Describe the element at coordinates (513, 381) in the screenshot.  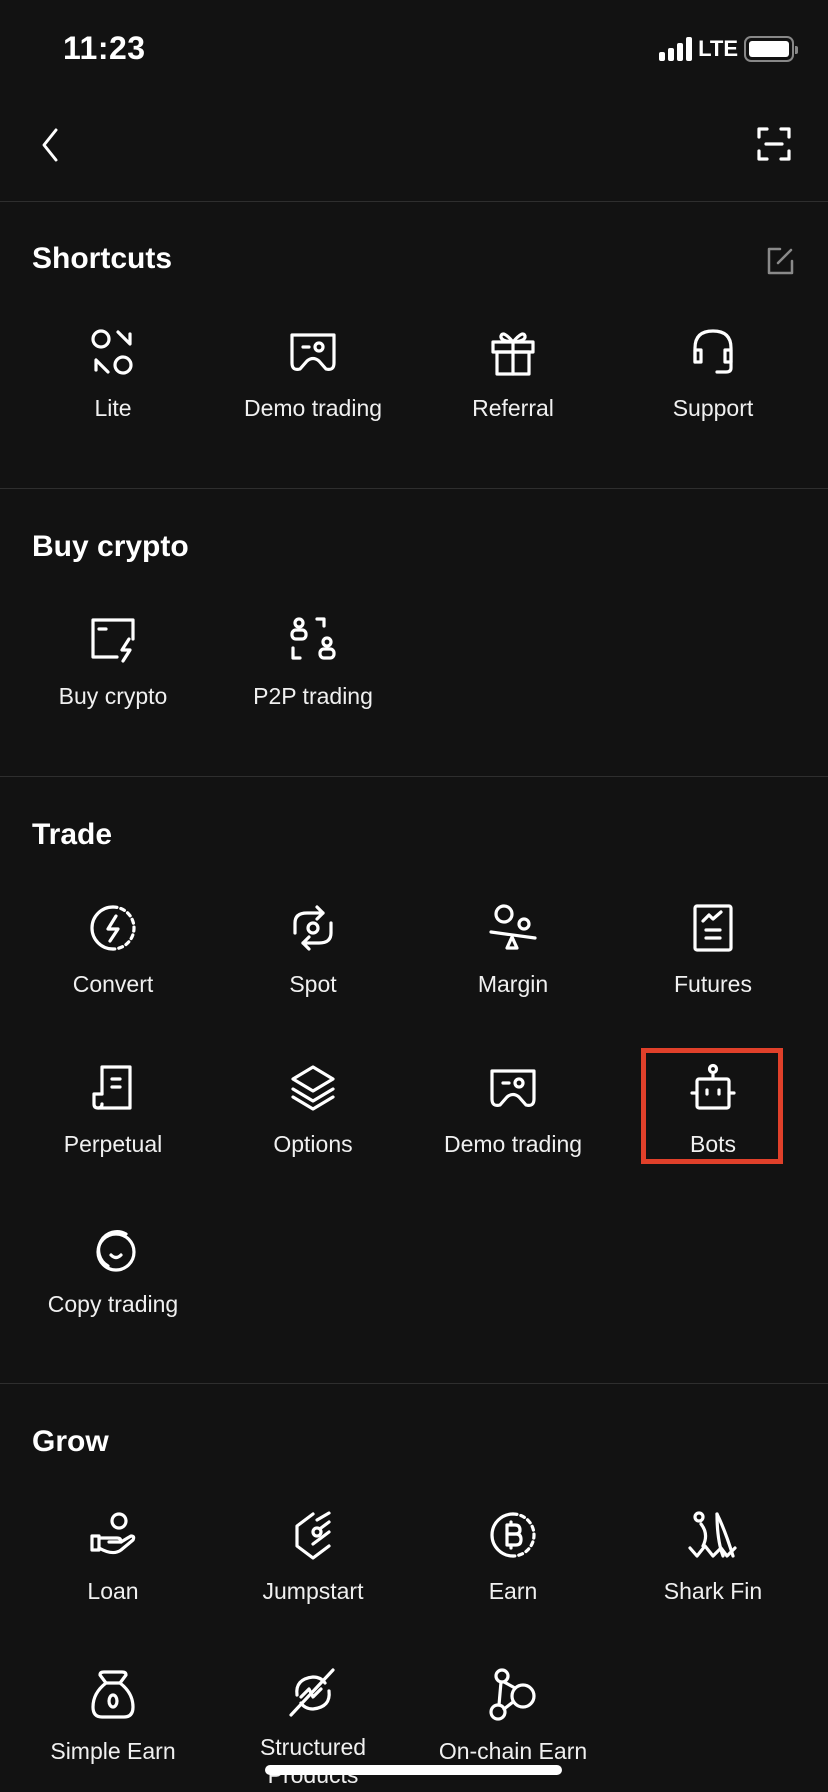
I see `shortcut-referral: Referral` at that location.